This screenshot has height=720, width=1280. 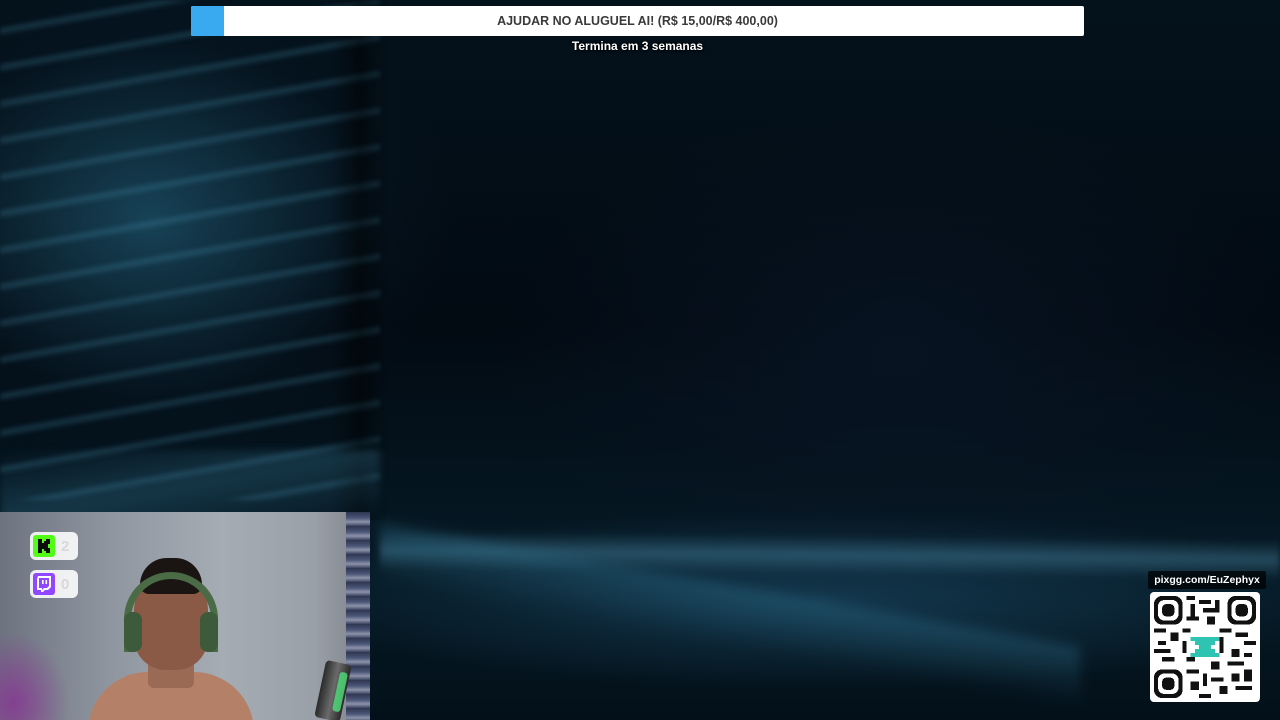 I want to click on pix-url-label: pixgg.com/EuZephyx, so click(x=1207, y=580).